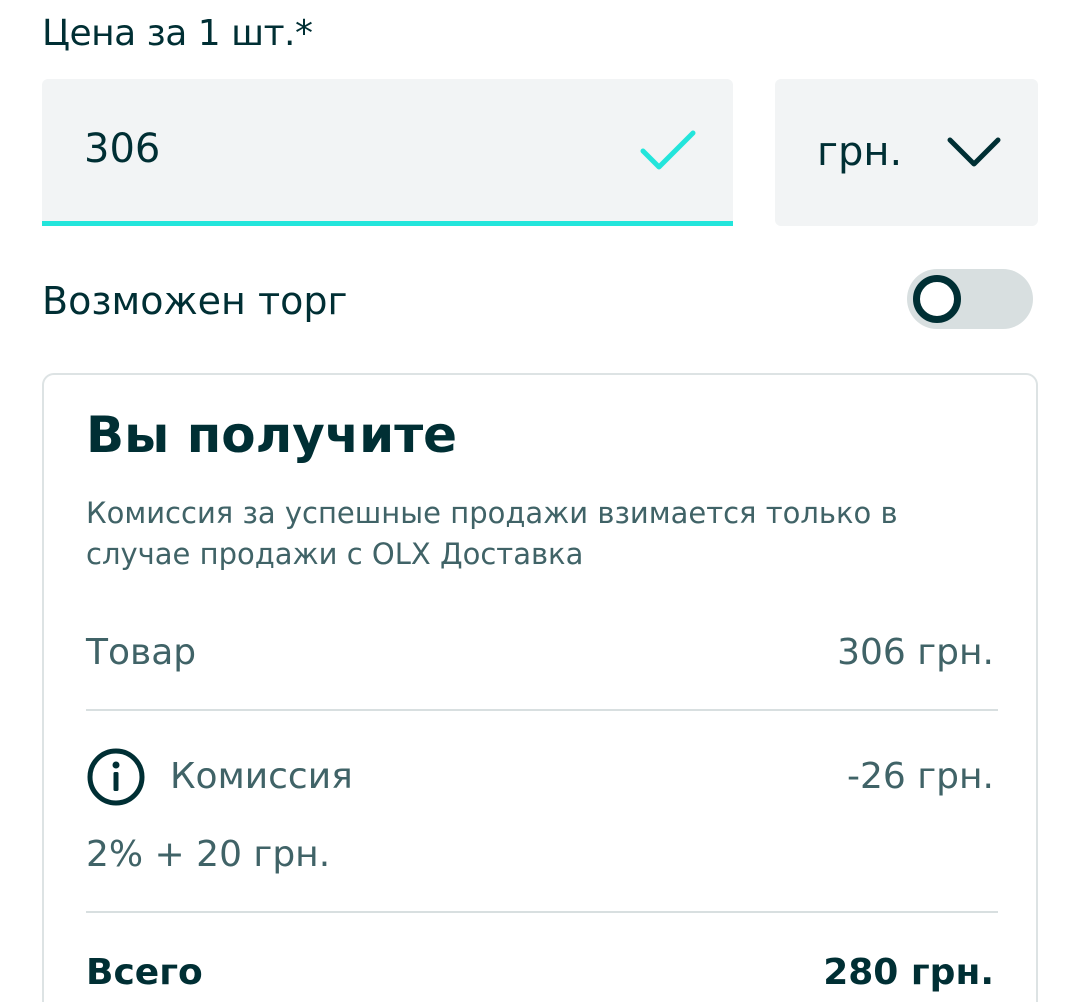  I want to click on total-label: Всего, so click(144, 972).